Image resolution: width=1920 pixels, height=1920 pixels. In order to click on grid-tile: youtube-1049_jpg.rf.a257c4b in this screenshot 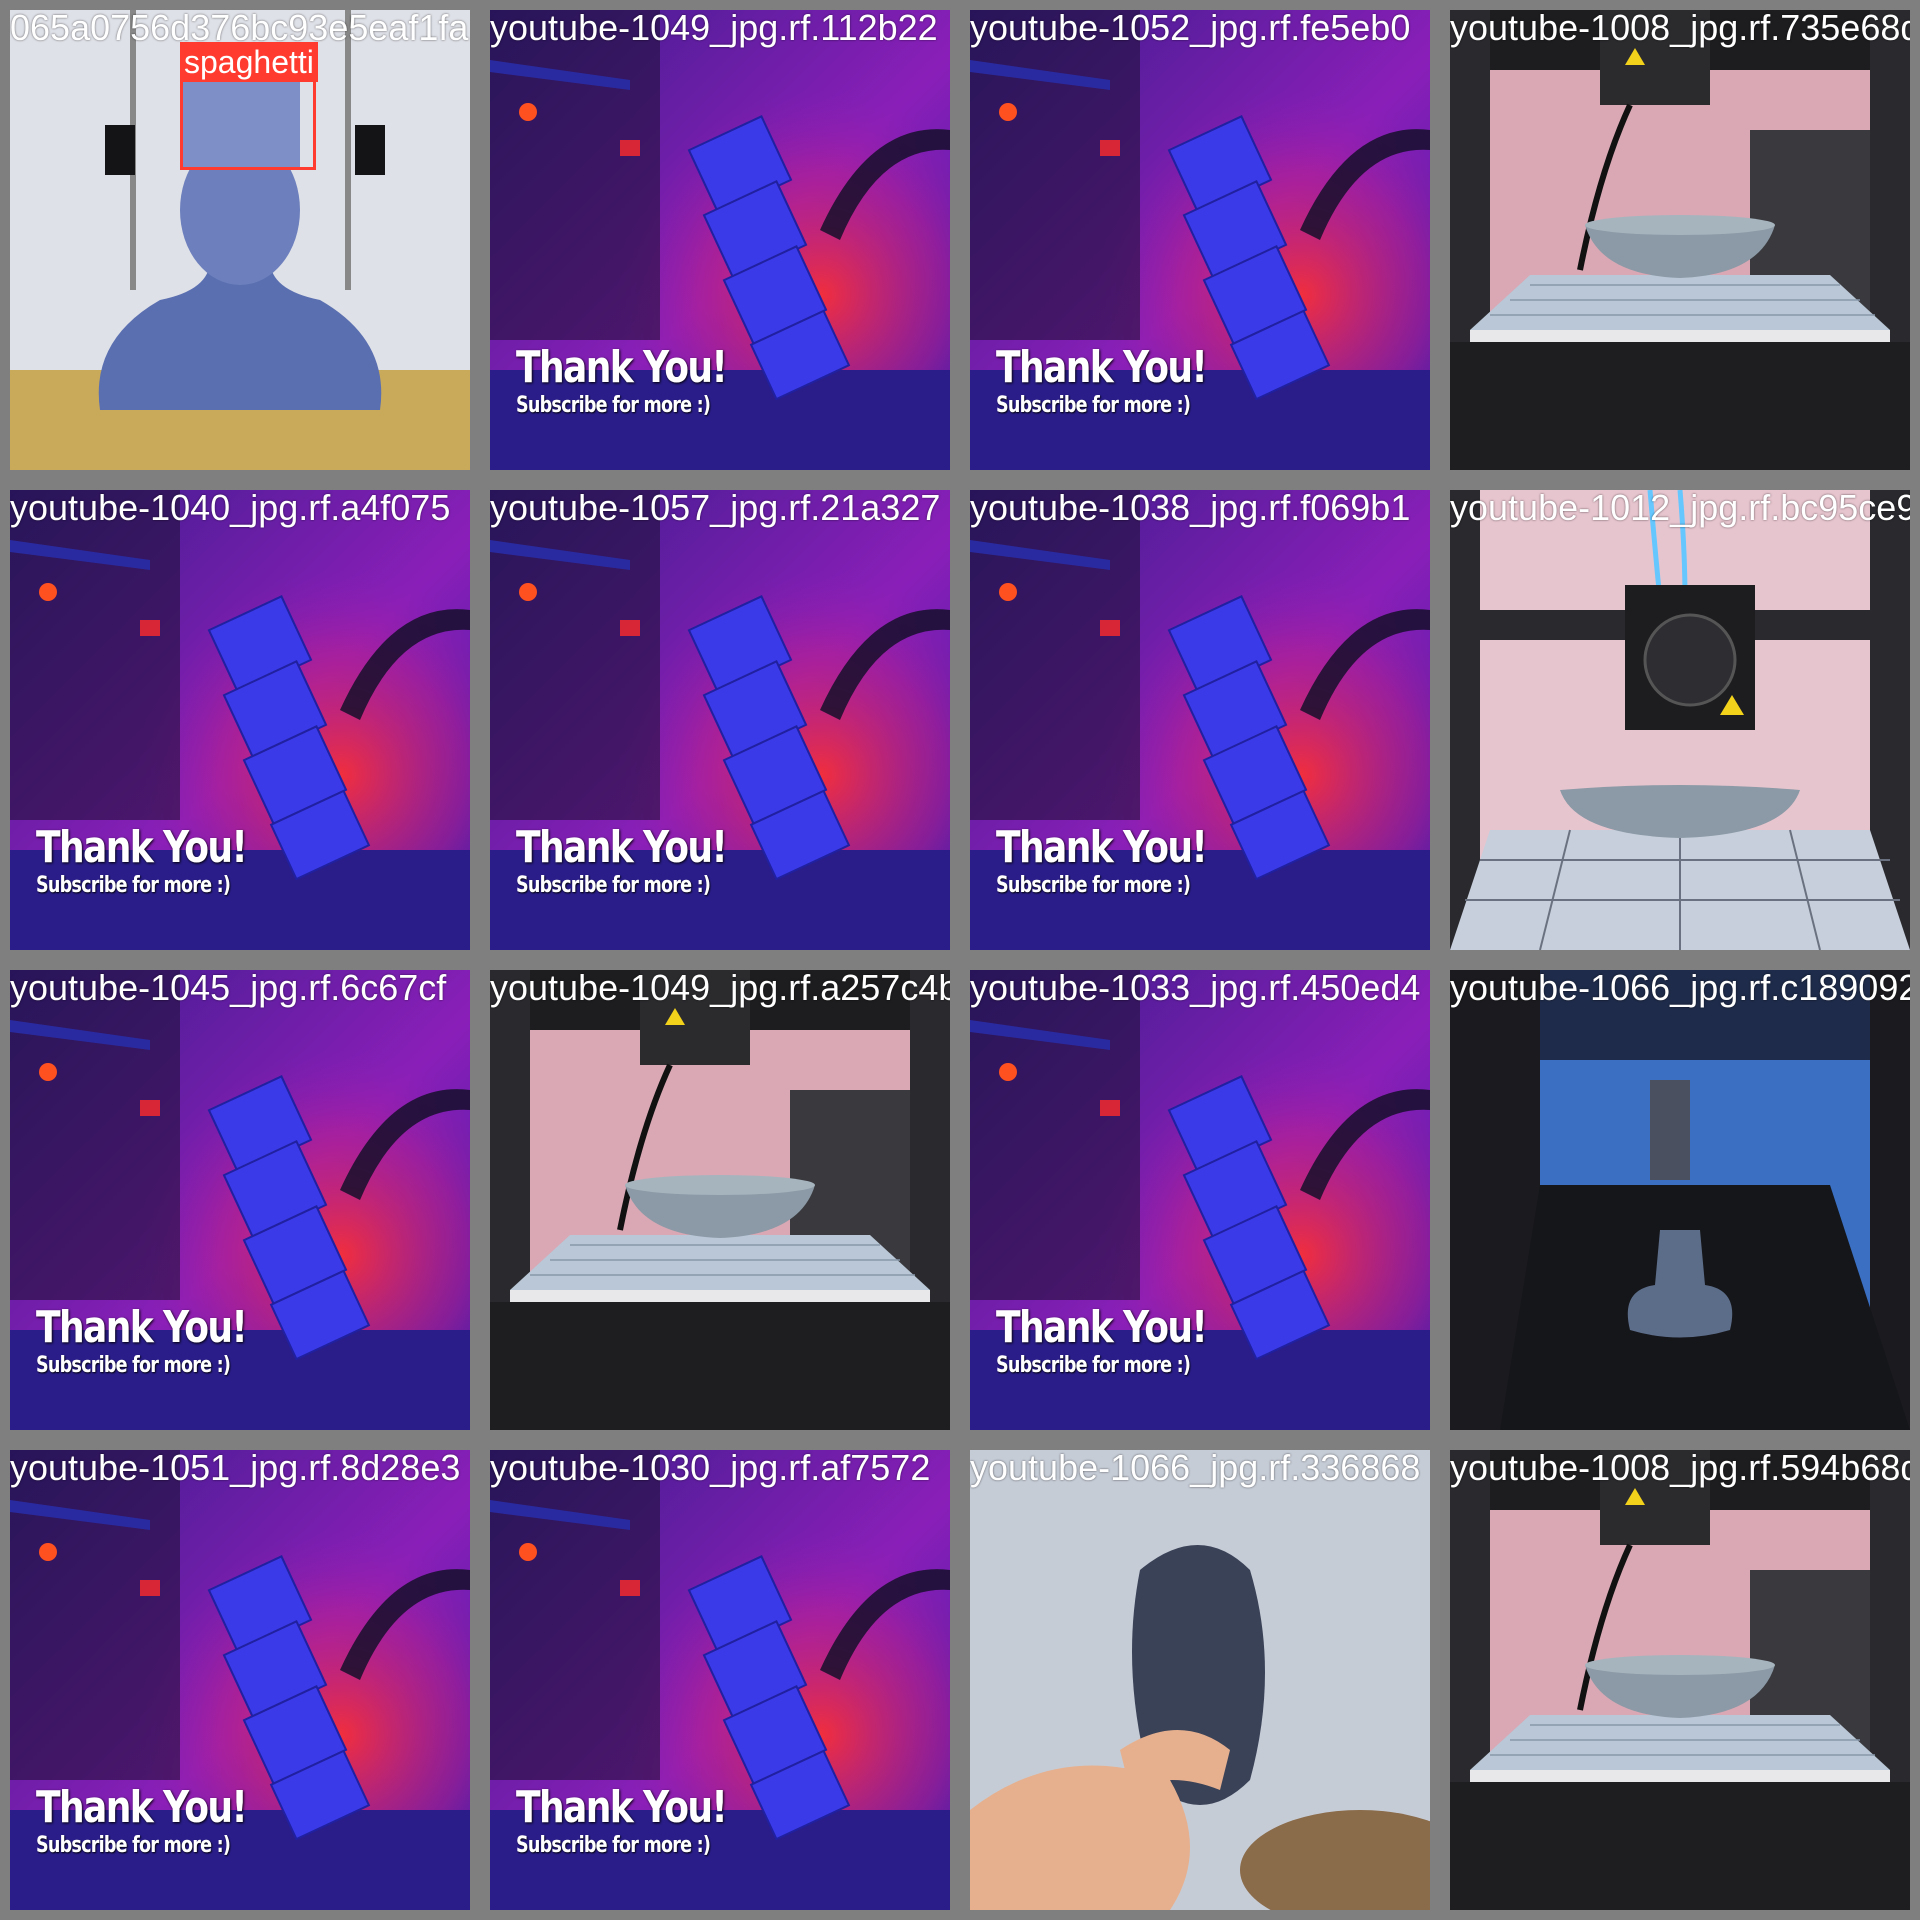, I will do `click(720, 1200)`.